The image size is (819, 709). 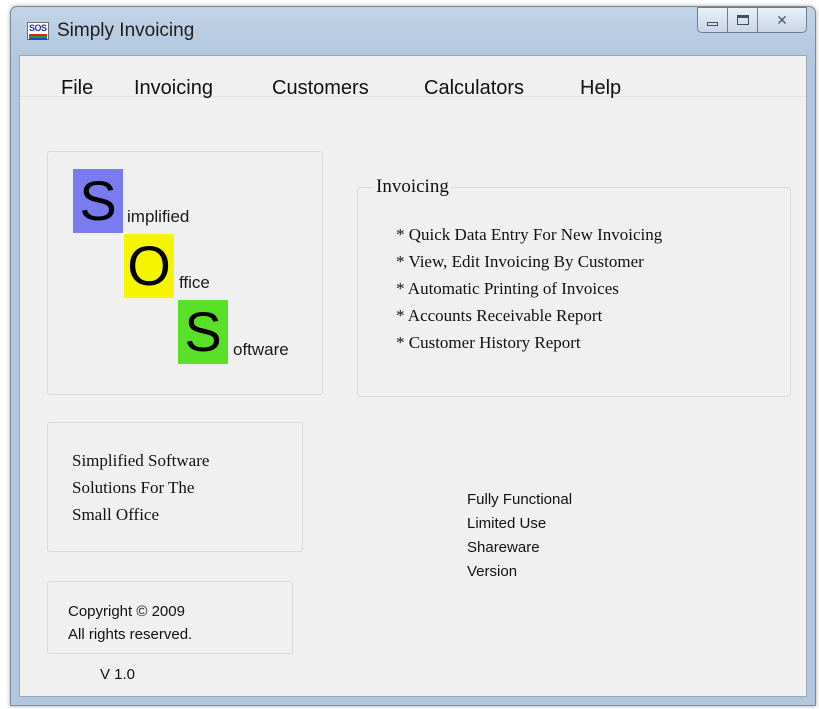 I want to click on caption-buttons: ✕, so click(x=752, y=21).